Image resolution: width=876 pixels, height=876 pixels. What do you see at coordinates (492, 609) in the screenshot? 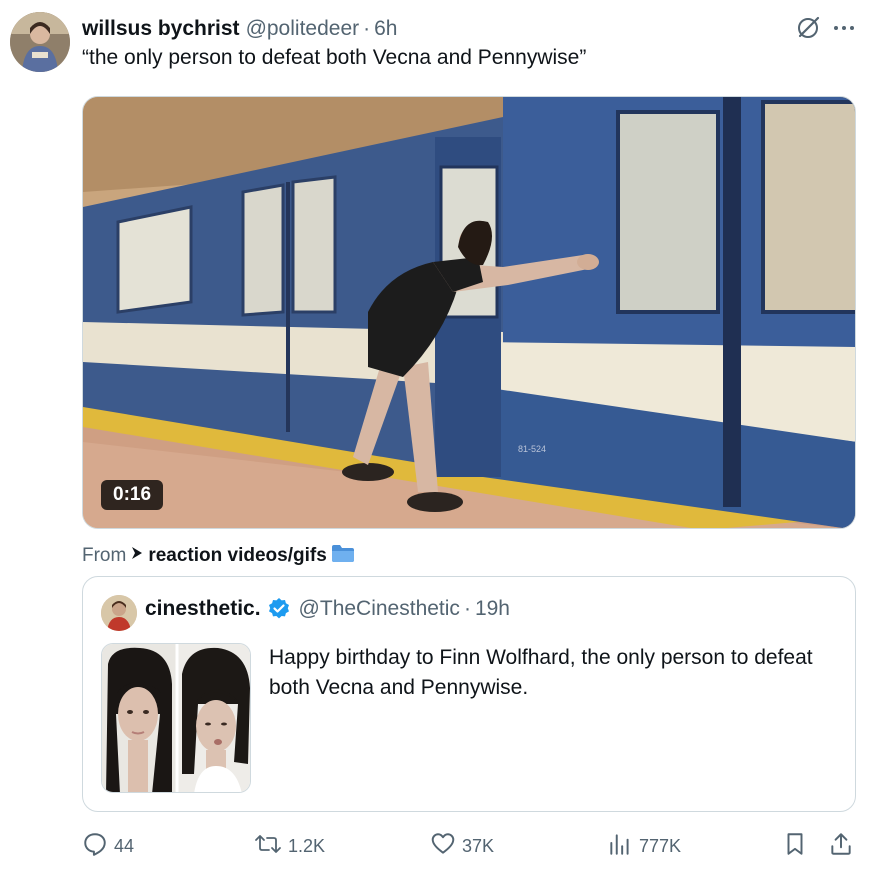
I see `quote-timestamp: 19h` at bounding box center [492, 609].